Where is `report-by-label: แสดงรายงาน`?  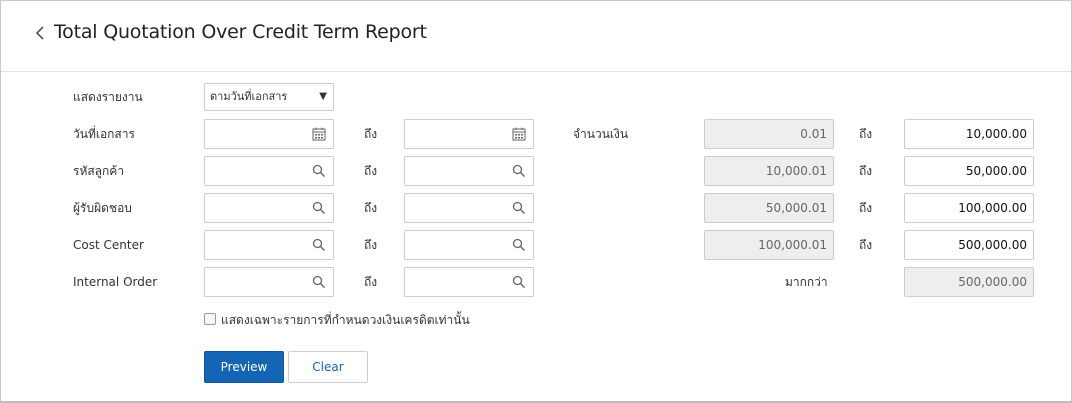 report-by-label: แสดงรายงาน is located at coordinates (108, 97).